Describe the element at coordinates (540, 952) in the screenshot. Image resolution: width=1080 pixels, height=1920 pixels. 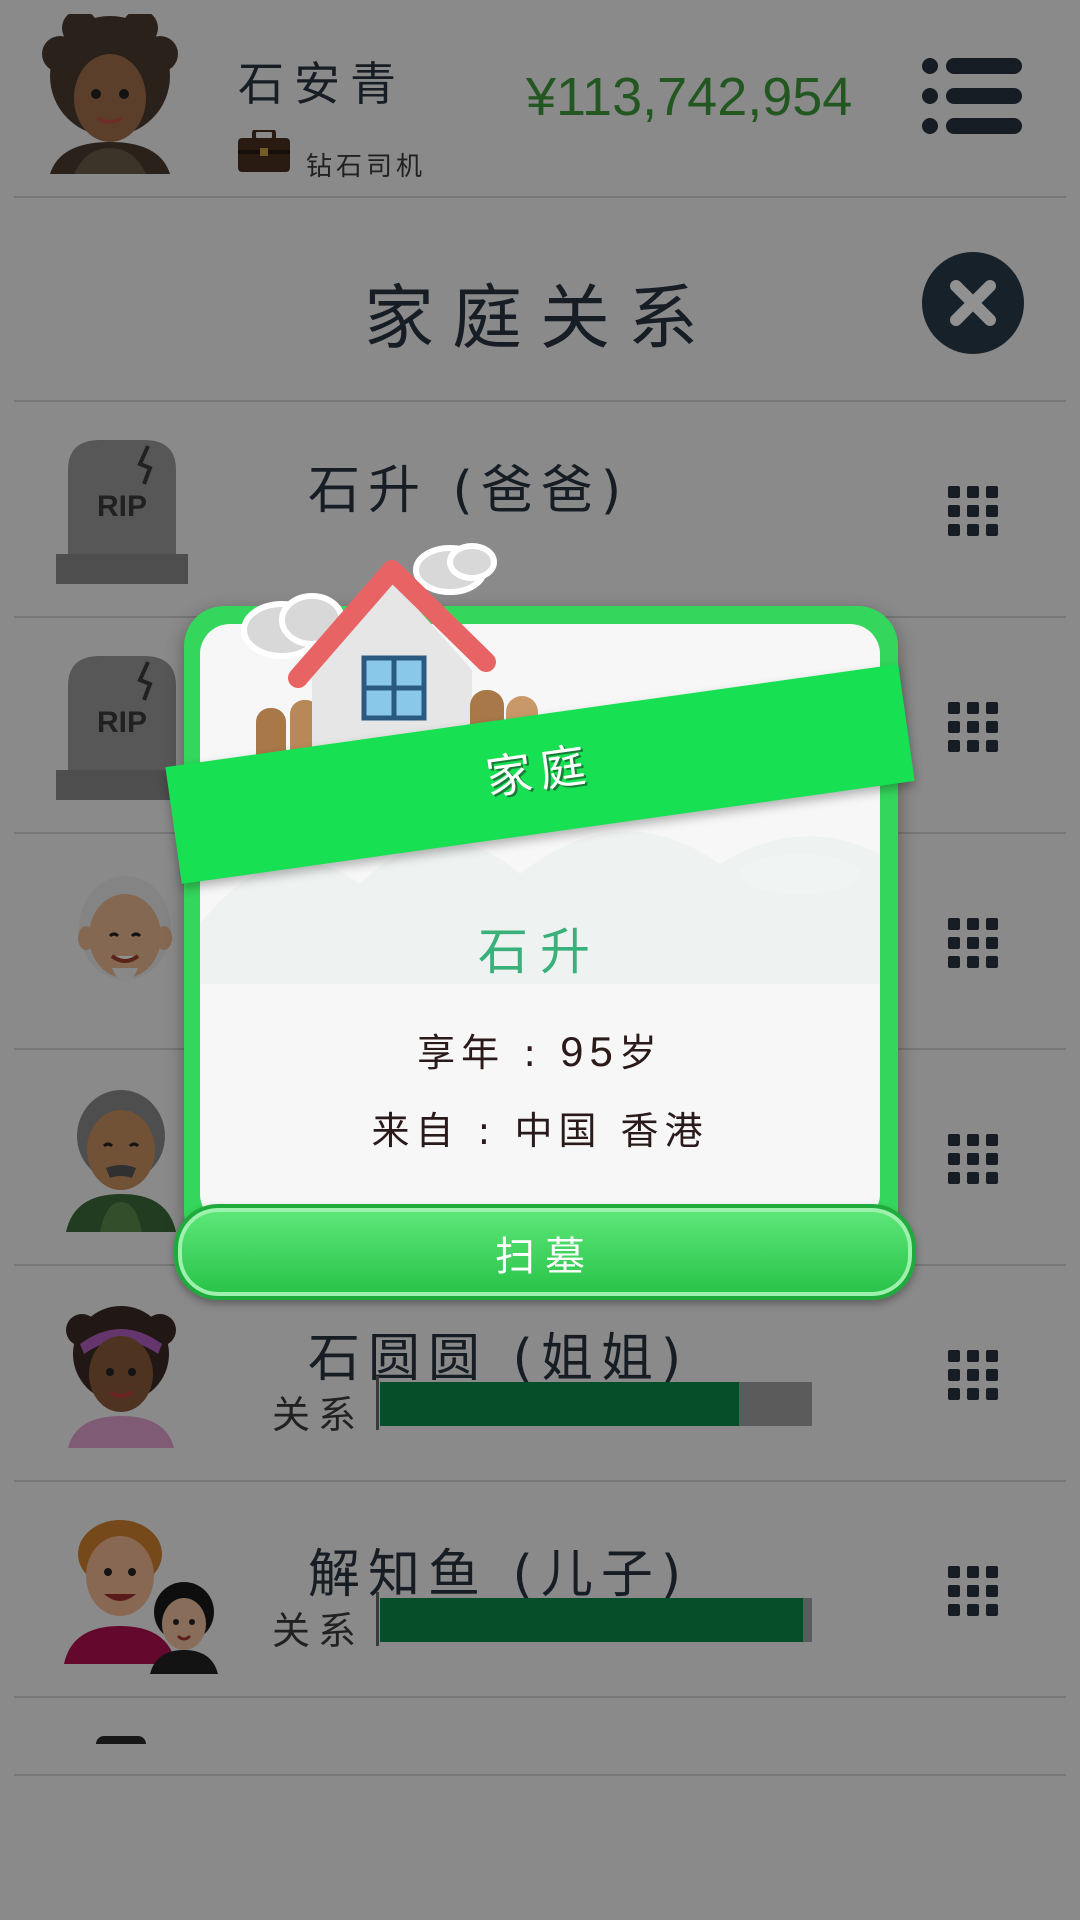
I see `person-name: 石升` at that location.